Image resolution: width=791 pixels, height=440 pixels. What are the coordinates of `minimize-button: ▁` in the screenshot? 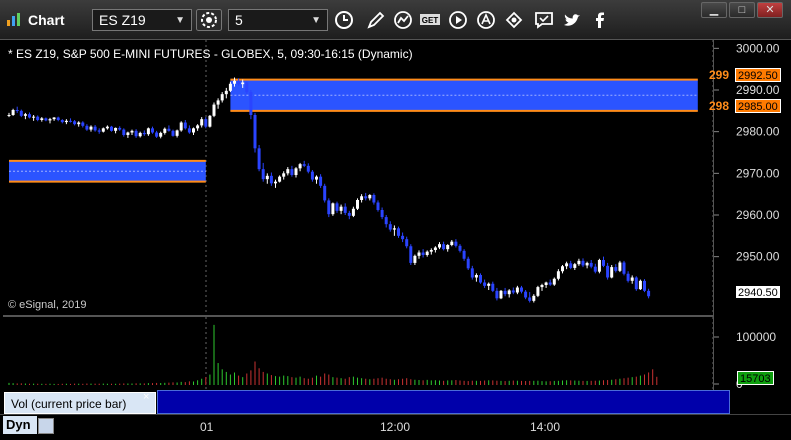 It's located at (714, 10).